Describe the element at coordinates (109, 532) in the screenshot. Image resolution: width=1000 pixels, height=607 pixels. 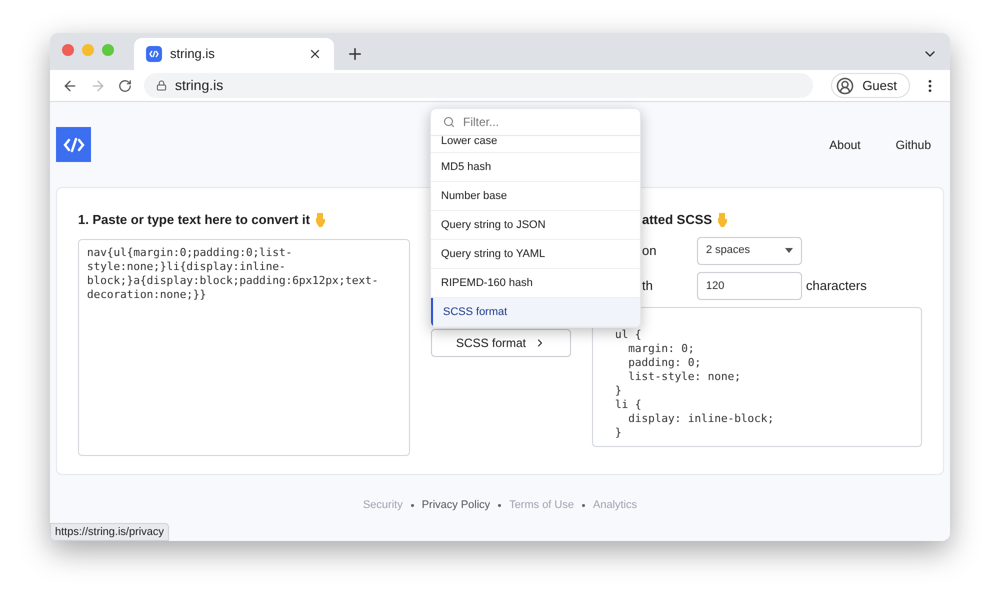
I see `status-url-tooltip: https://string.is/privacy` at that location.